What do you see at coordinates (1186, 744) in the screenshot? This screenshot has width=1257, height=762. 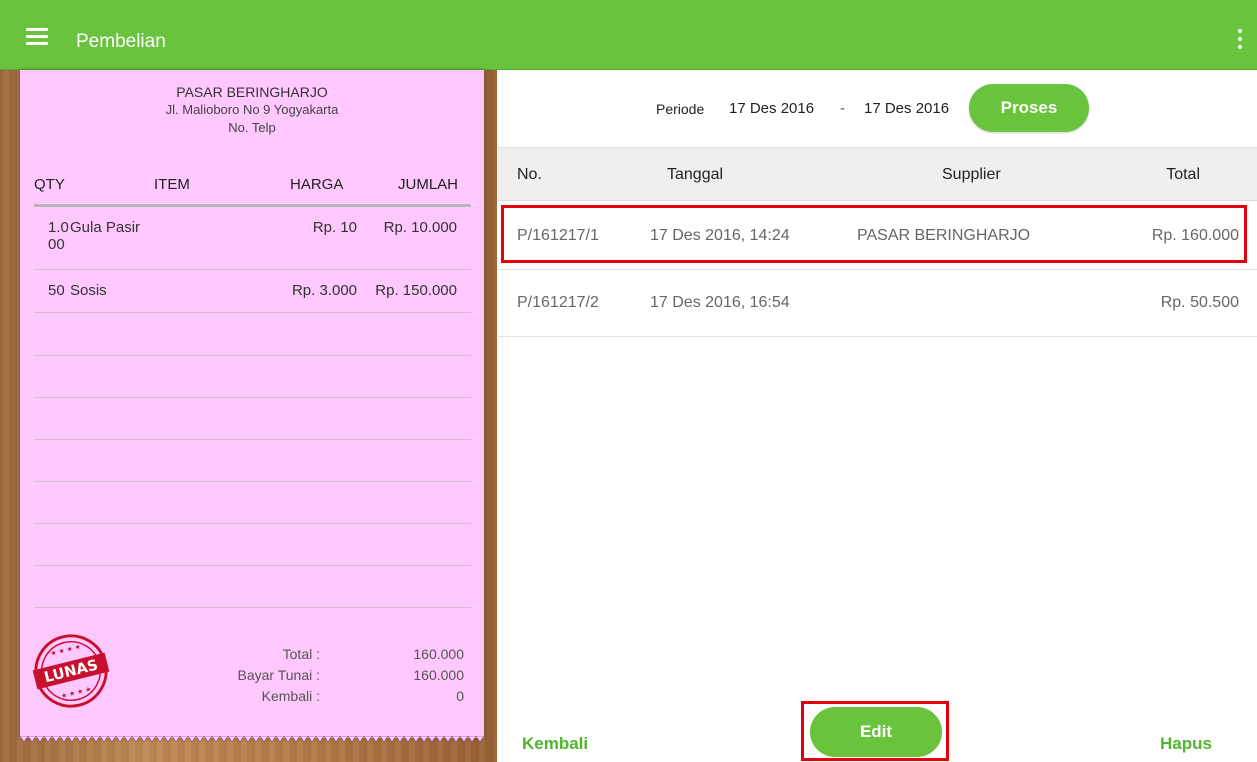 I see `hapus-button: Hapus` at bounding box center [1186, 744].